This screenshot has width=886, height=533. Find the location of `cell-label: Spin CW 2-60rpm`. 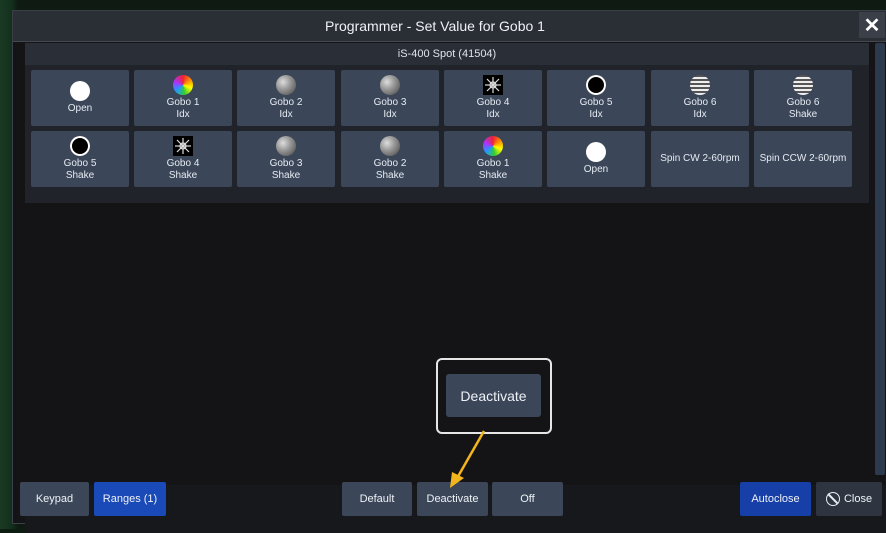

cell-label: Spin CW 2-60rpm is located at coordinates (700, 158).